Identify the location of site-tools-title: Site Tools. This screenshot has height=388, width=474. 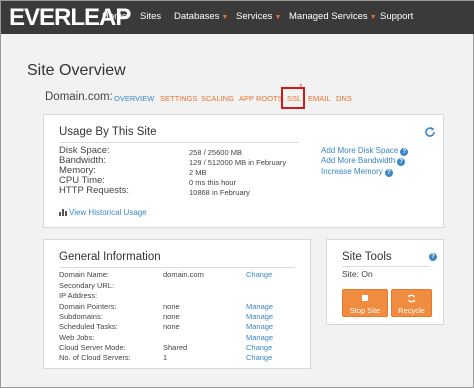
(367, 257).